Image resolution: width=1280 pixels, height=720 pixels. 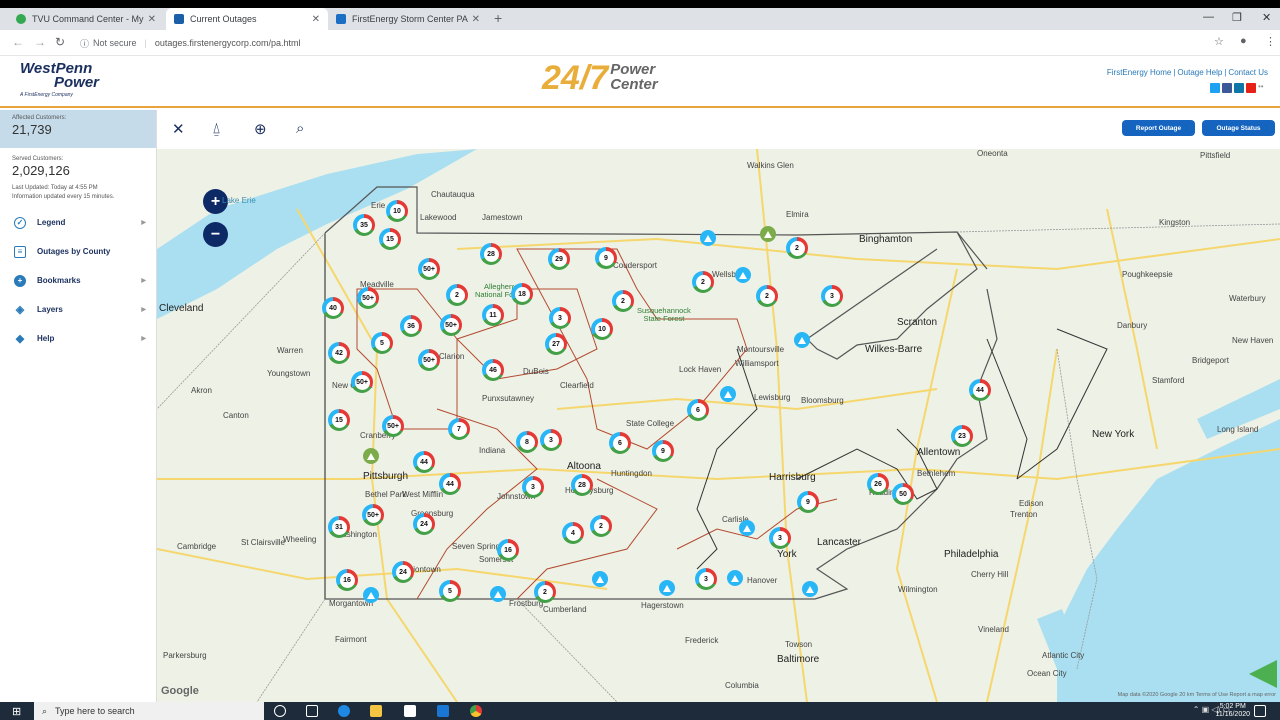 I want to click on outage-marker: 31, so click(x=339, y=527).